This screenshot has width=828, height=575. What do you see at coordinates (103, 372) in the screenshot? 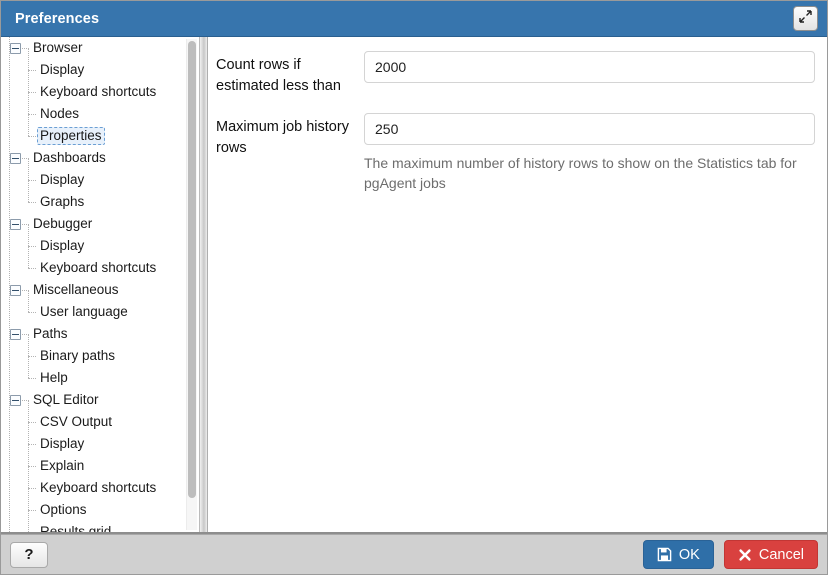
I see `tree-item-help: Help` at bounding box center [103, 372].